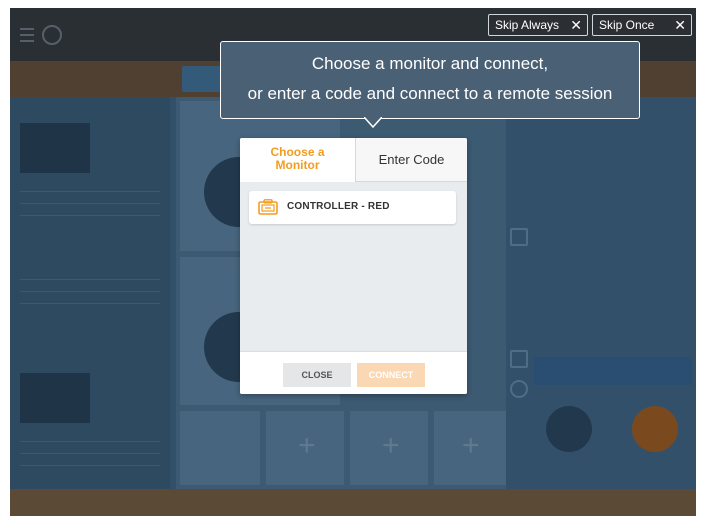  What do you see at coordinates (353, 502) in the screenshot?
I see `footer-bar` at bounding box center [353, 502].